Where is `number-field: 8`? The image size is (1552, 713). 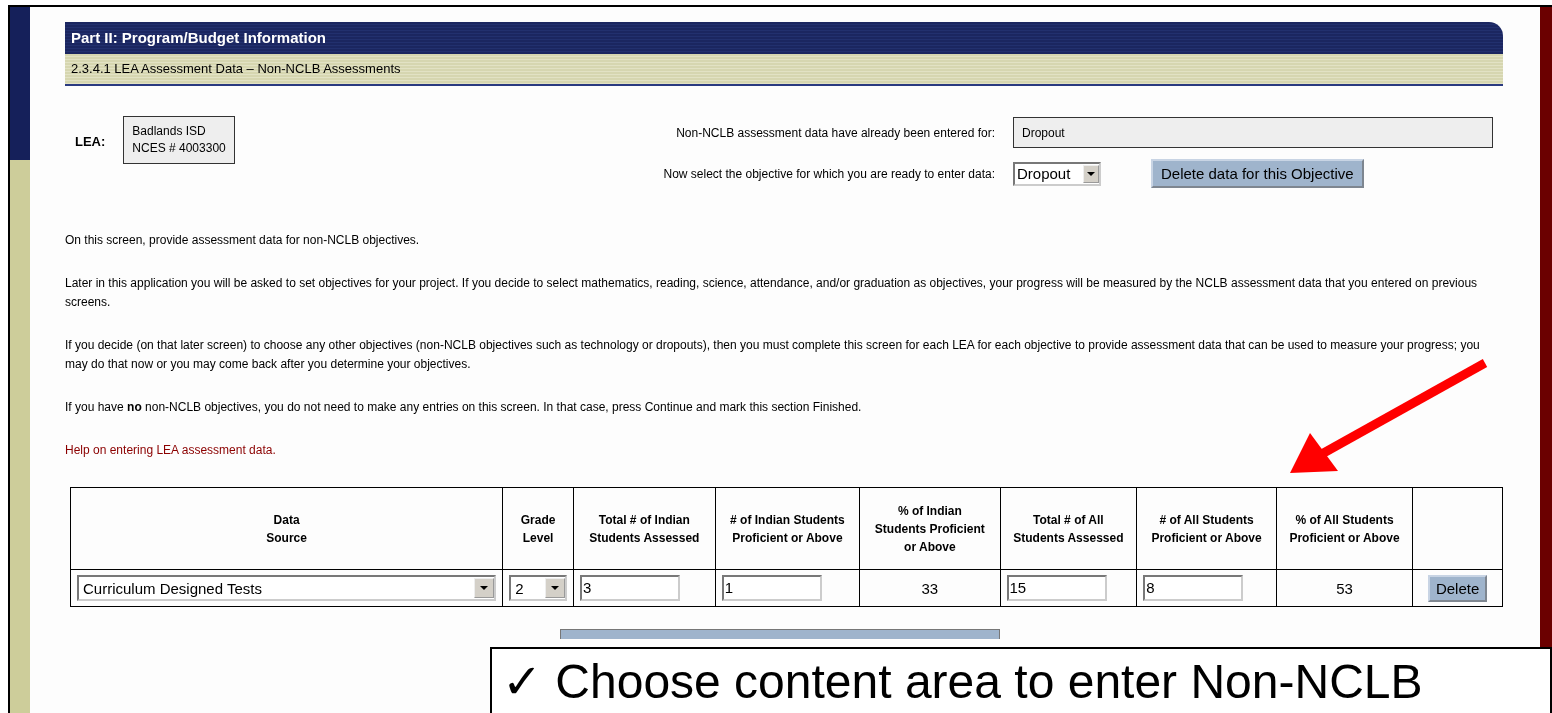
number-field: 8 is located at coordinates (1193, 588).